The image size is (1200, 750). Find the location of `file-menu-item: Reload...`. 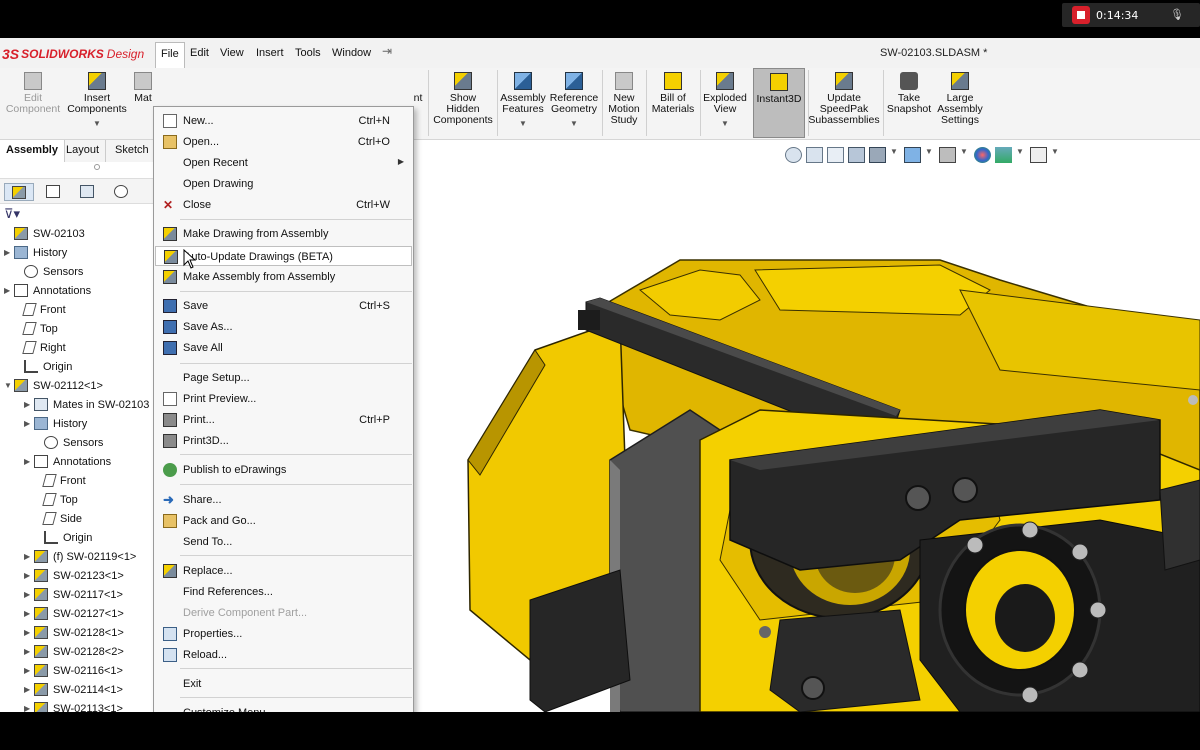

file-menu-item: Reload... is located at coordinates (283, 655).